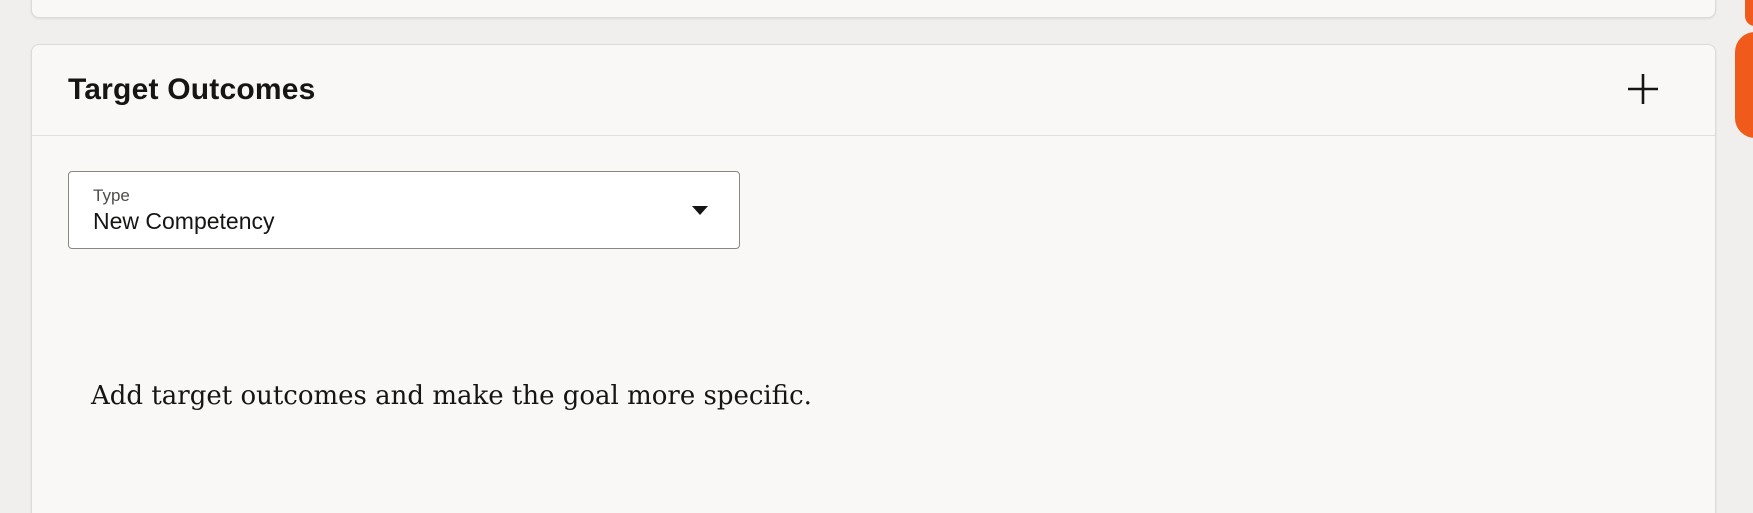 The width and height of the screenshot is (1753, 513). What do you see at coordinates (700, 210) in the screenshot?
I see `caret-down-icon` at bounding box center [700, 210].